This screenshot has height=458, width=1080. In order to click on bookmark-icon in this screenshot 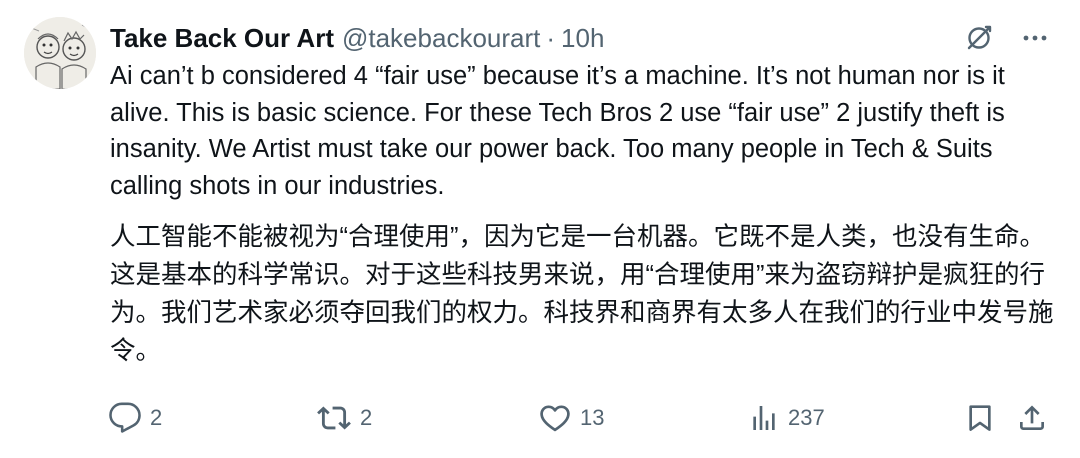, I will do `click(980, 418)`.